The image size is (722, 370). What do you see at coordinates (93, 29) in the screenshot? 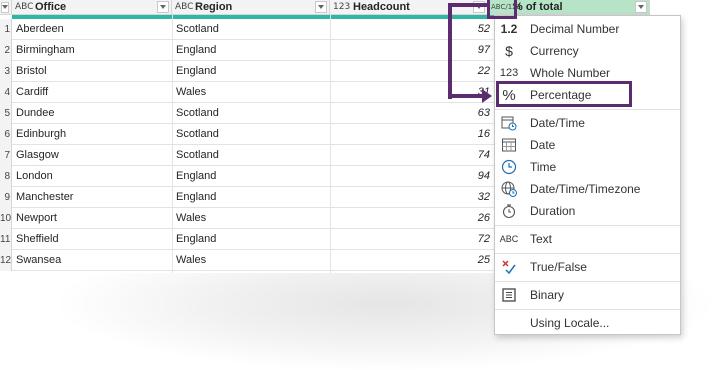
I see `office-cell: Aberdeen` at bounding box center [93, 29].